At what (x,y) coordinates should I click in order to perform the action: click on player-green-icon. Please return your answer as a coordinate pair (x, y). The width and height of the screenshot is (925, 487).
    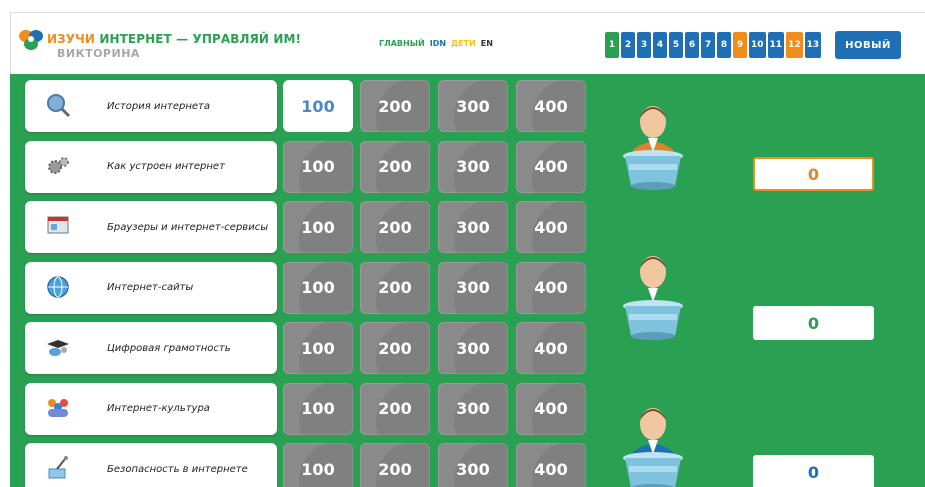
    Looking at the image, I should click on (653, 298).